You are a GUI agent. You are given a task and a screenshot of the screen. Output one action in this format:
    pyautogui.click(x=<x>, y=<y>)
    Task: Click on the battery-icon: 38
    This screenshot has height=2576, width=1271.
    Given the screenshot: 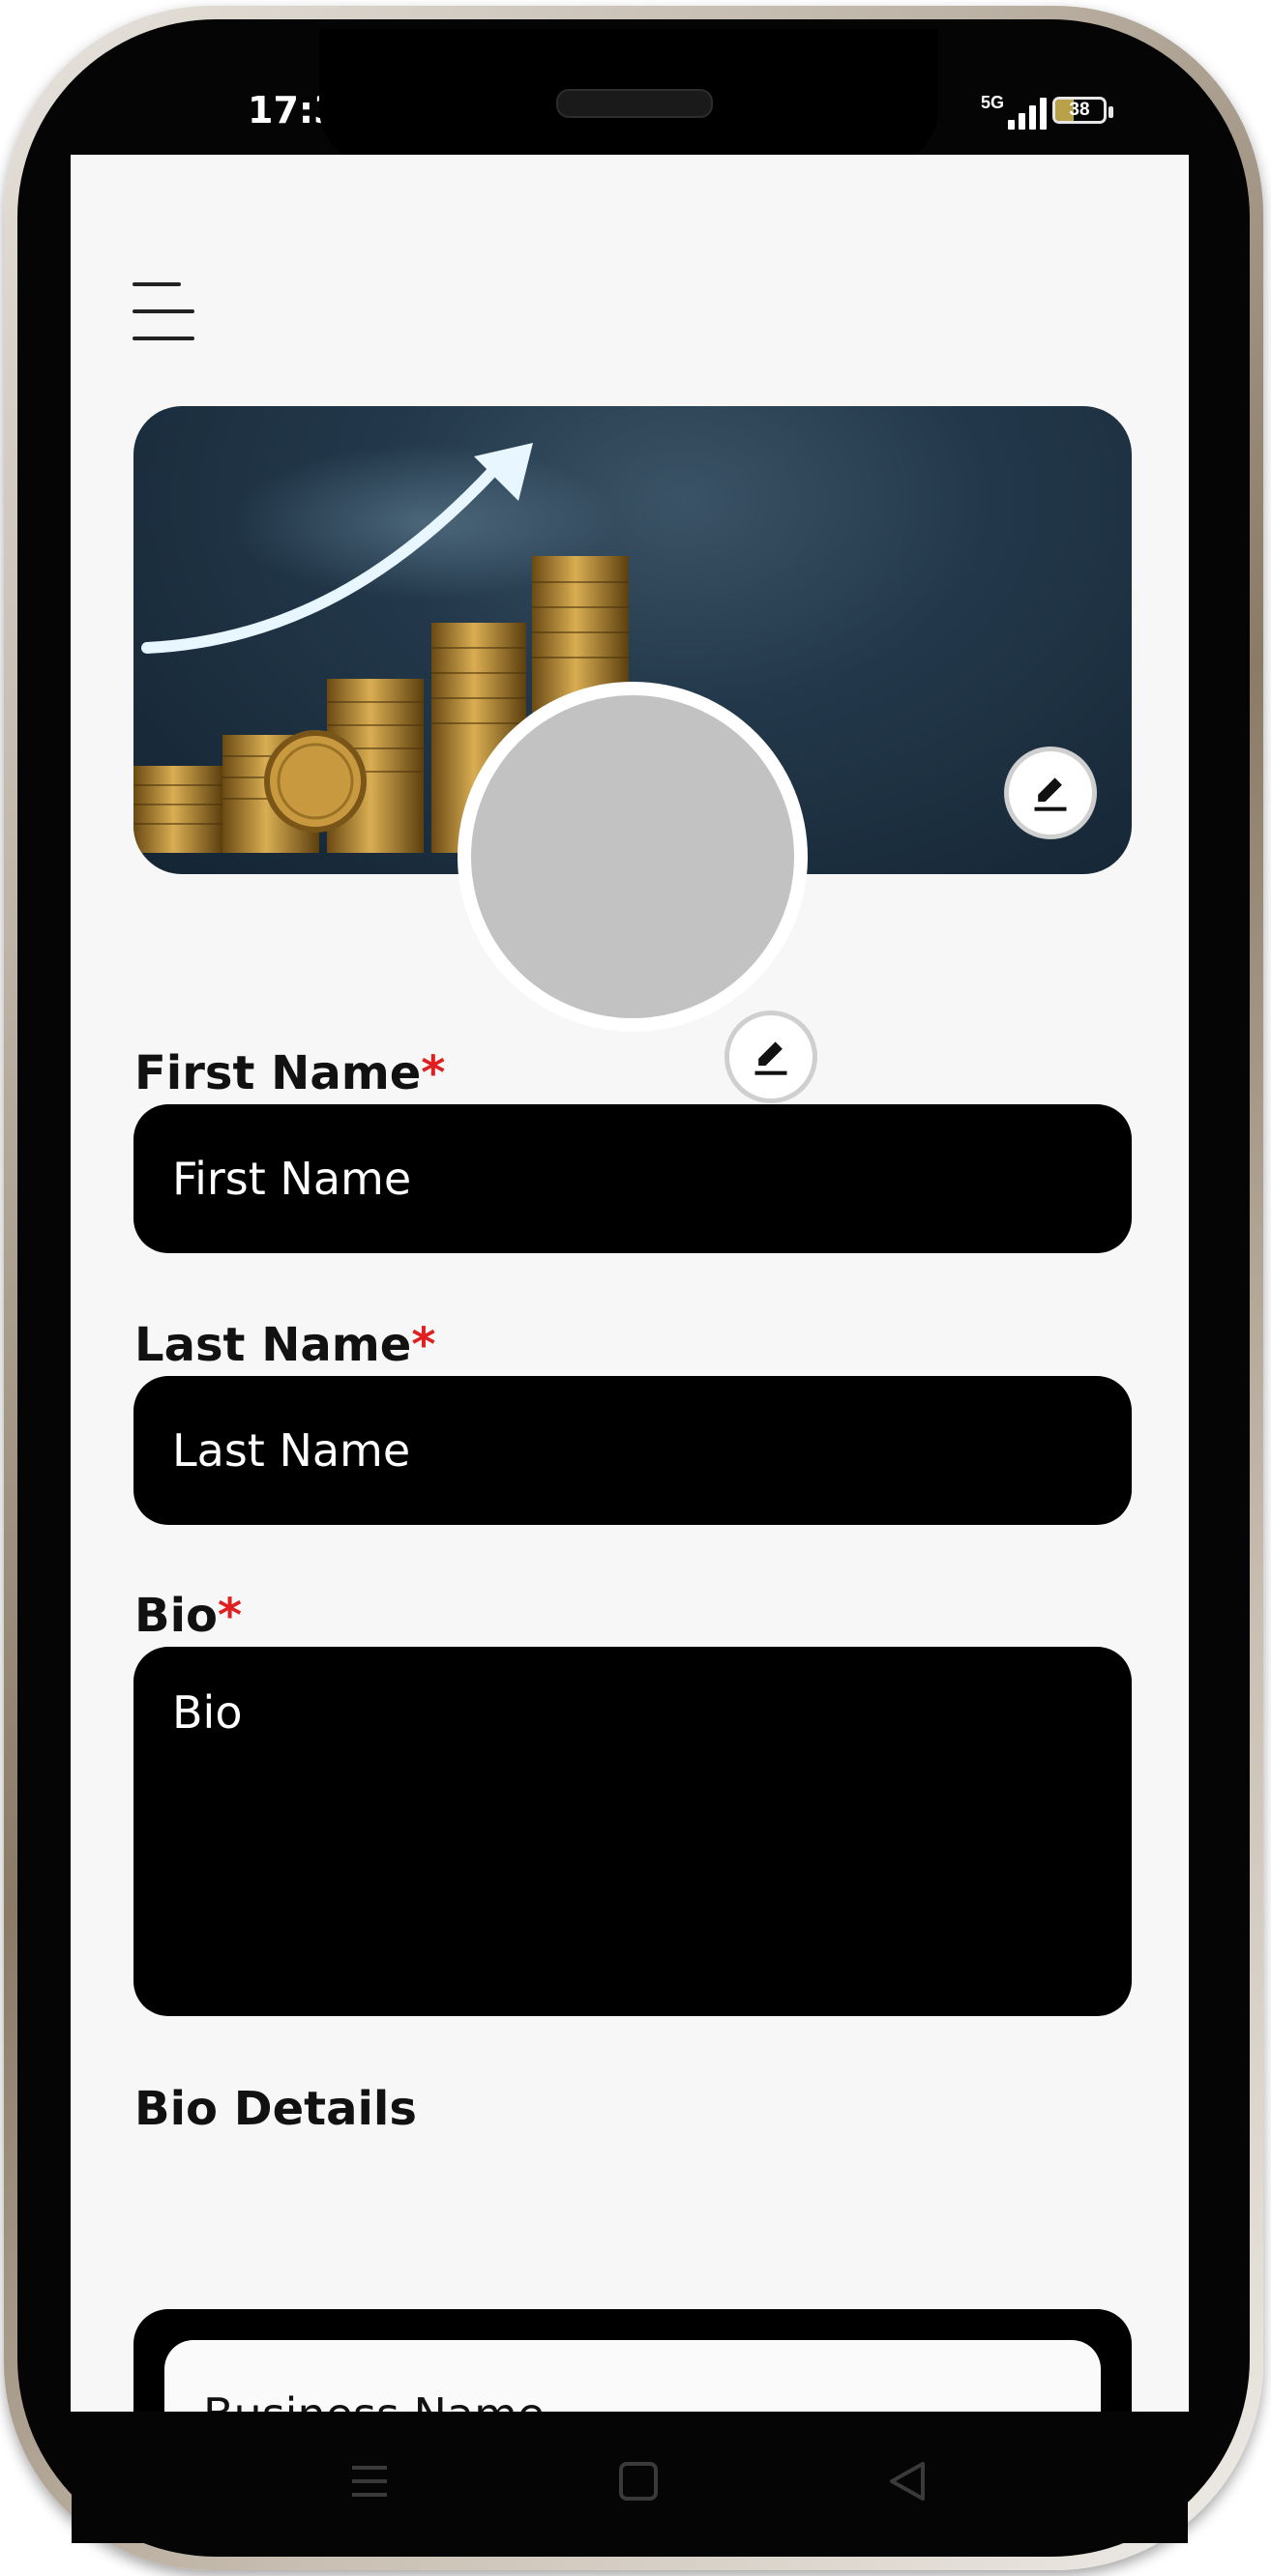 What is the action you would take?
    pyautogui.click(x=1080, y=110)
    